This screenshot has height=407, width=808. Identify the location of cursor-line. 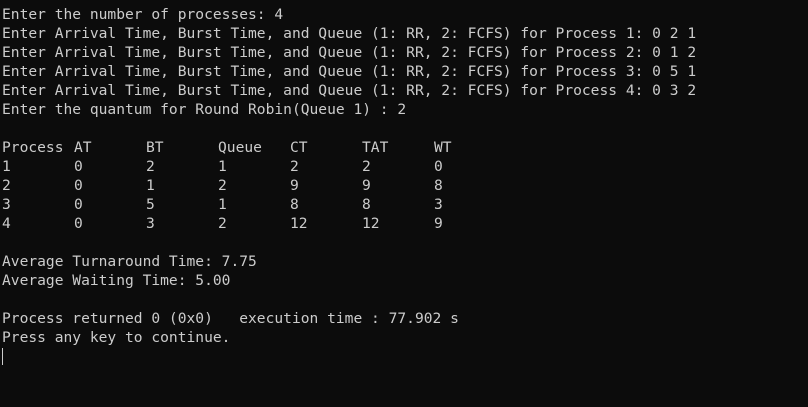
(405, 356).